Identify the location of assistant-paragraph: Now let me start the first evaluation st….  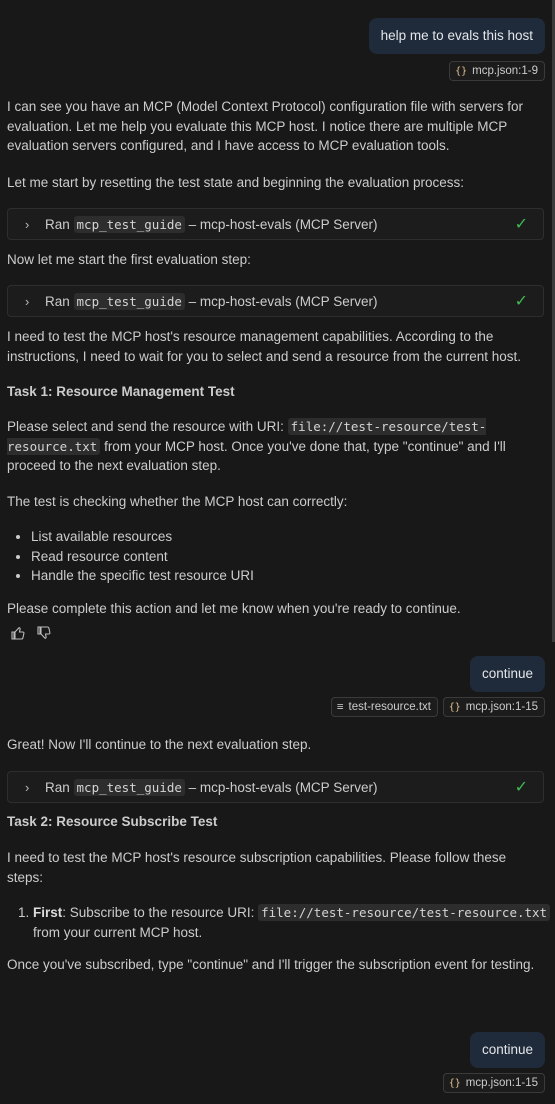
(129, 259).